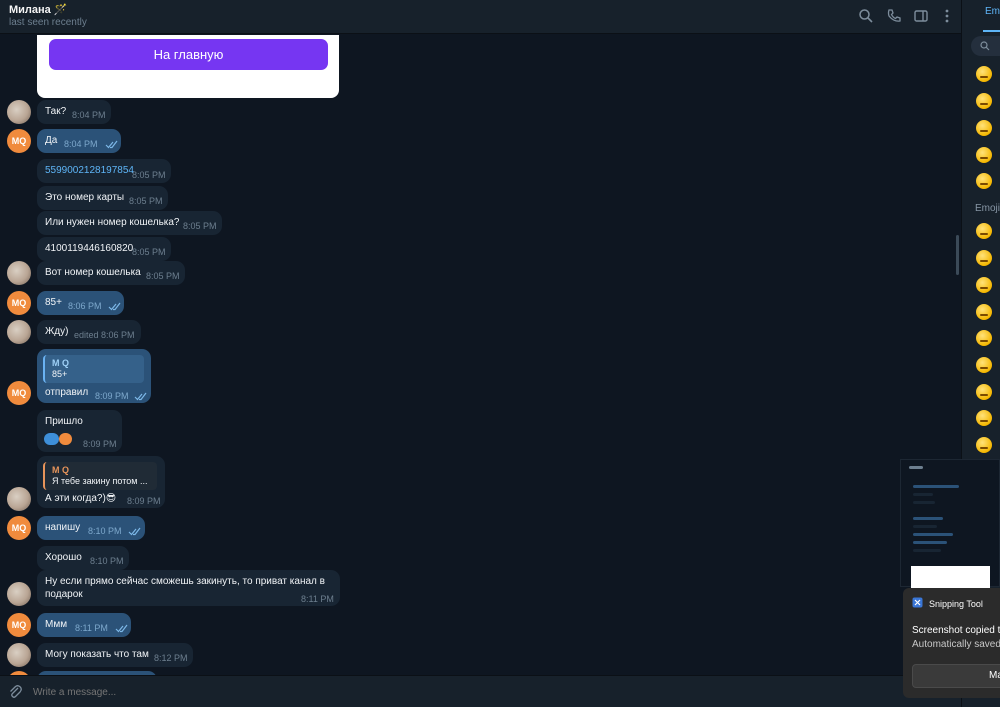  I want to click on emoji-search-input, so click(985, 46).